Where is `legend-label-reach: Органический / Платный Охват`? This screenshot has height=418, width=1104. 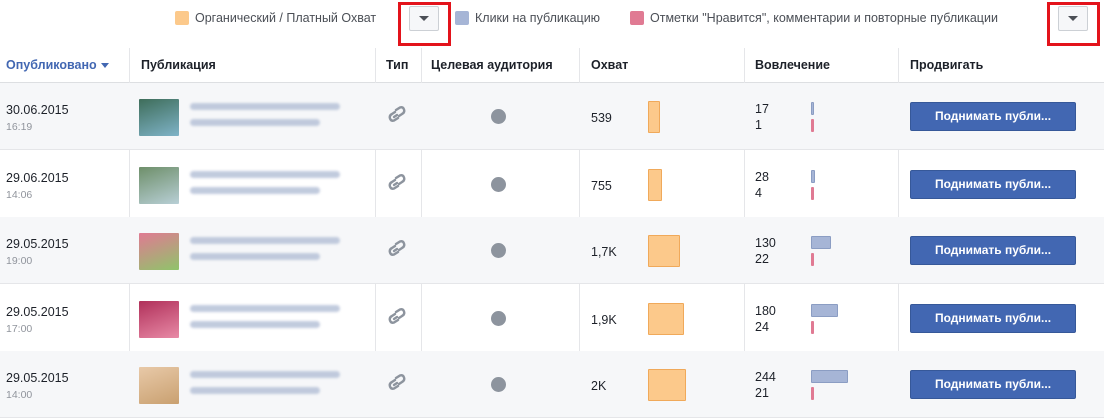
legend-label-reach: Органический / Платный Охват is located at coordinates (286, 18).